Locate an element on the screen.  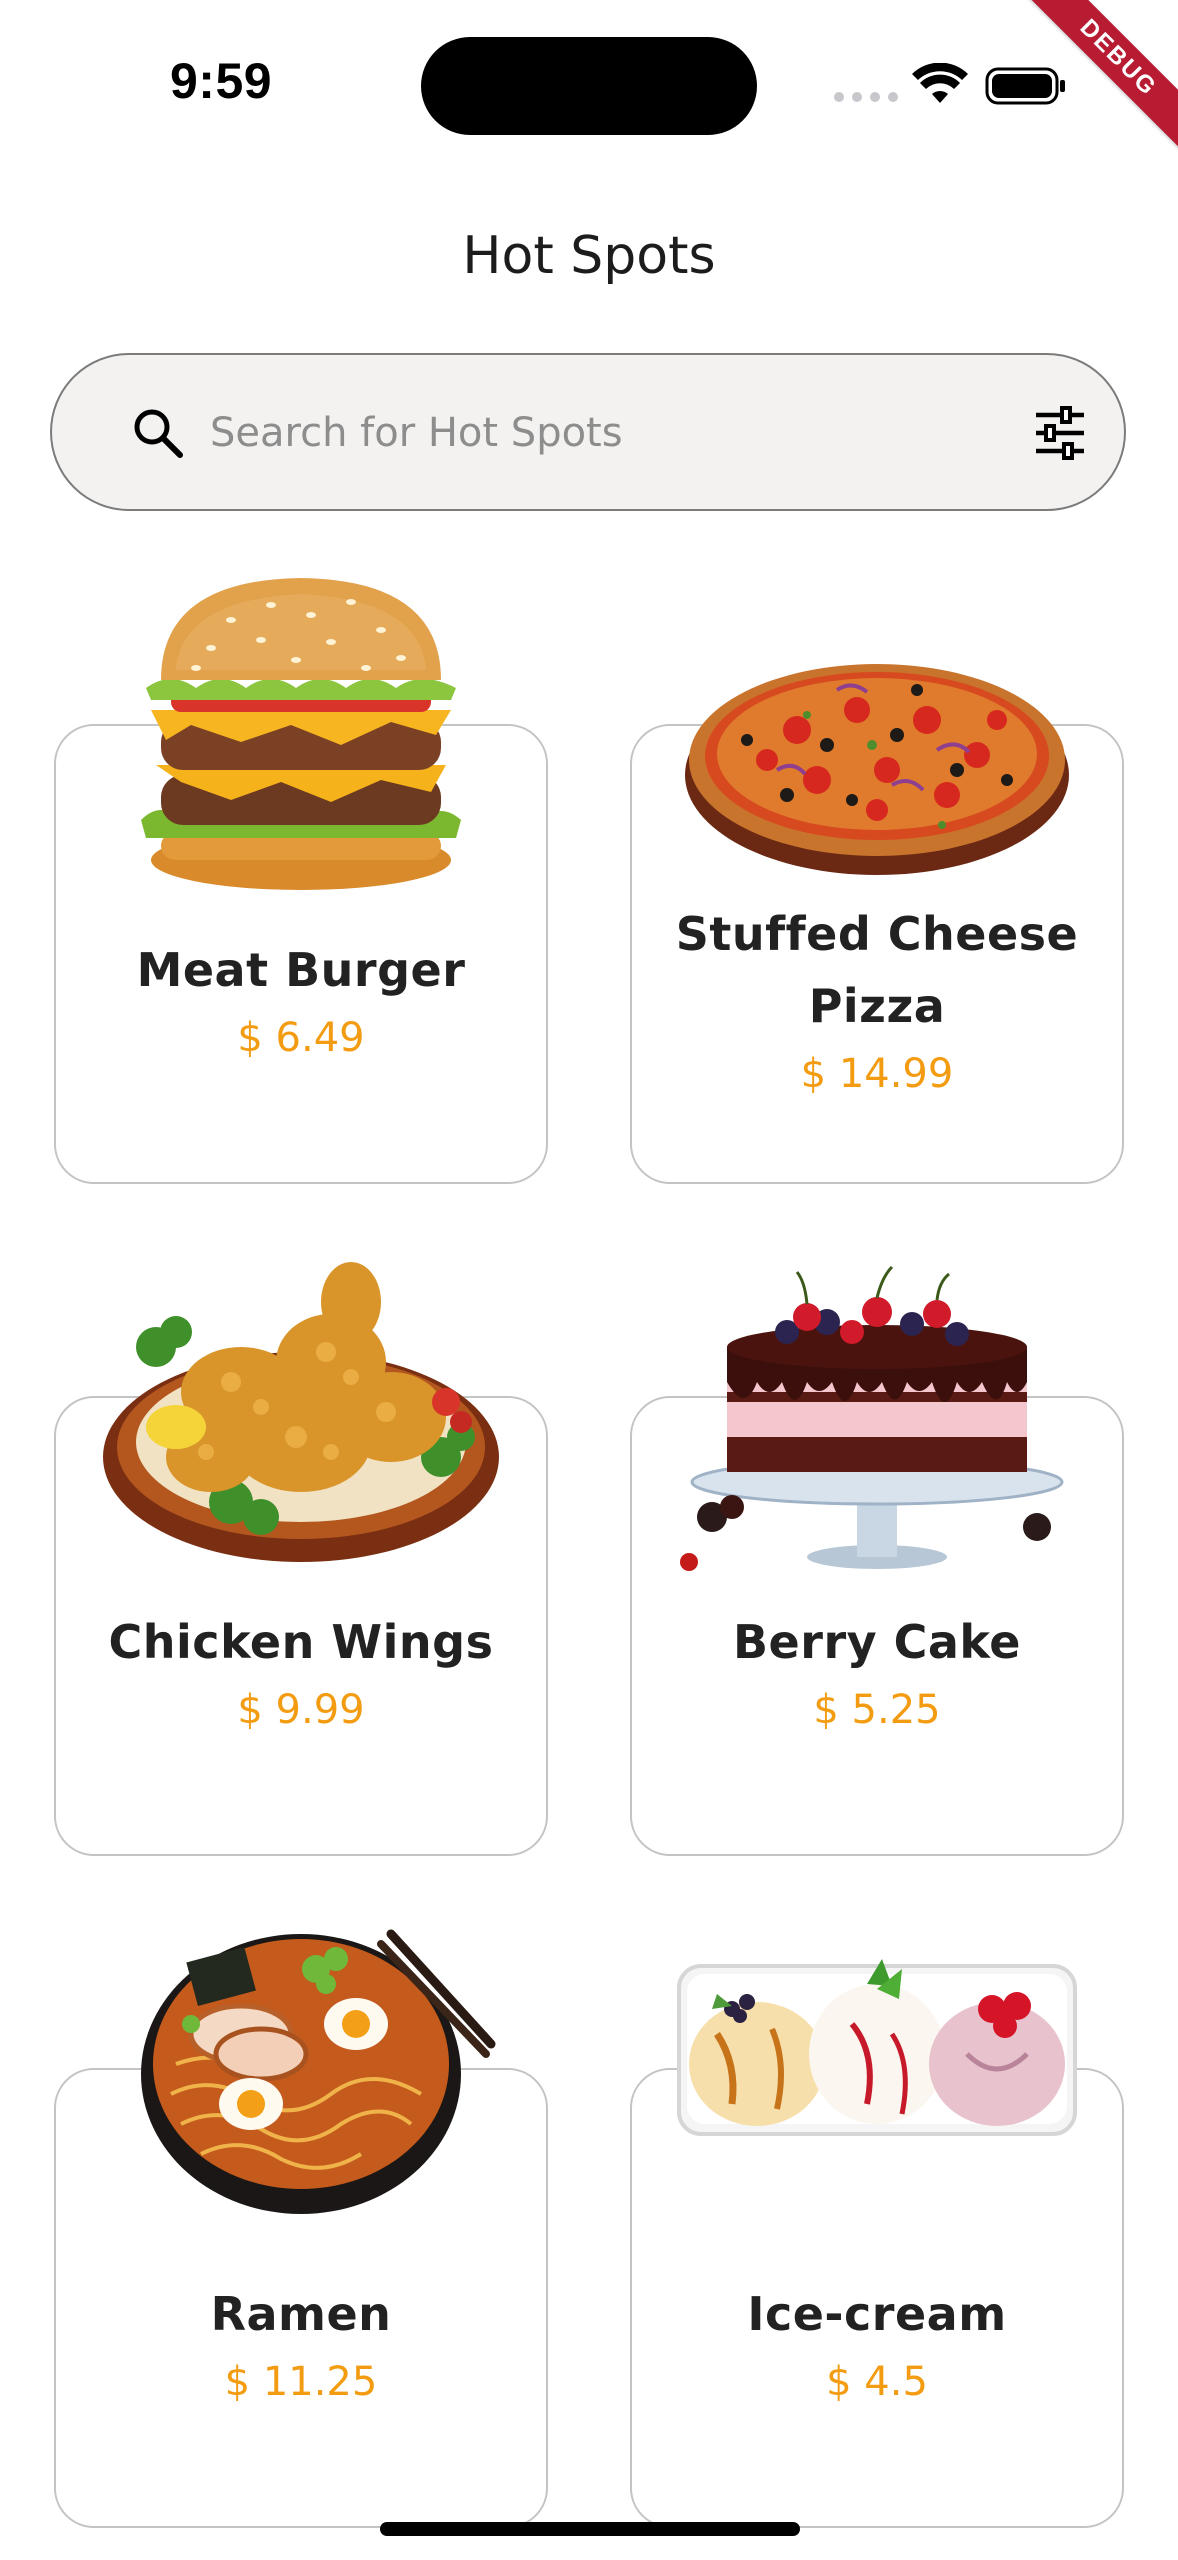
food-name: Ice-cream is located at coordinates (877, 2314).